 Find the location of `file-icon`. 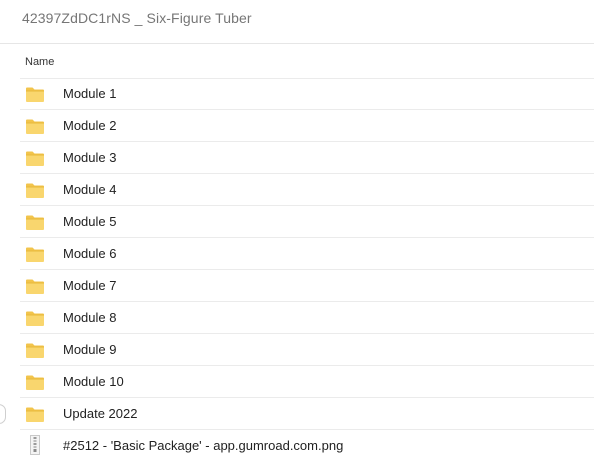

file-icon is located at coordinates (35, 445).